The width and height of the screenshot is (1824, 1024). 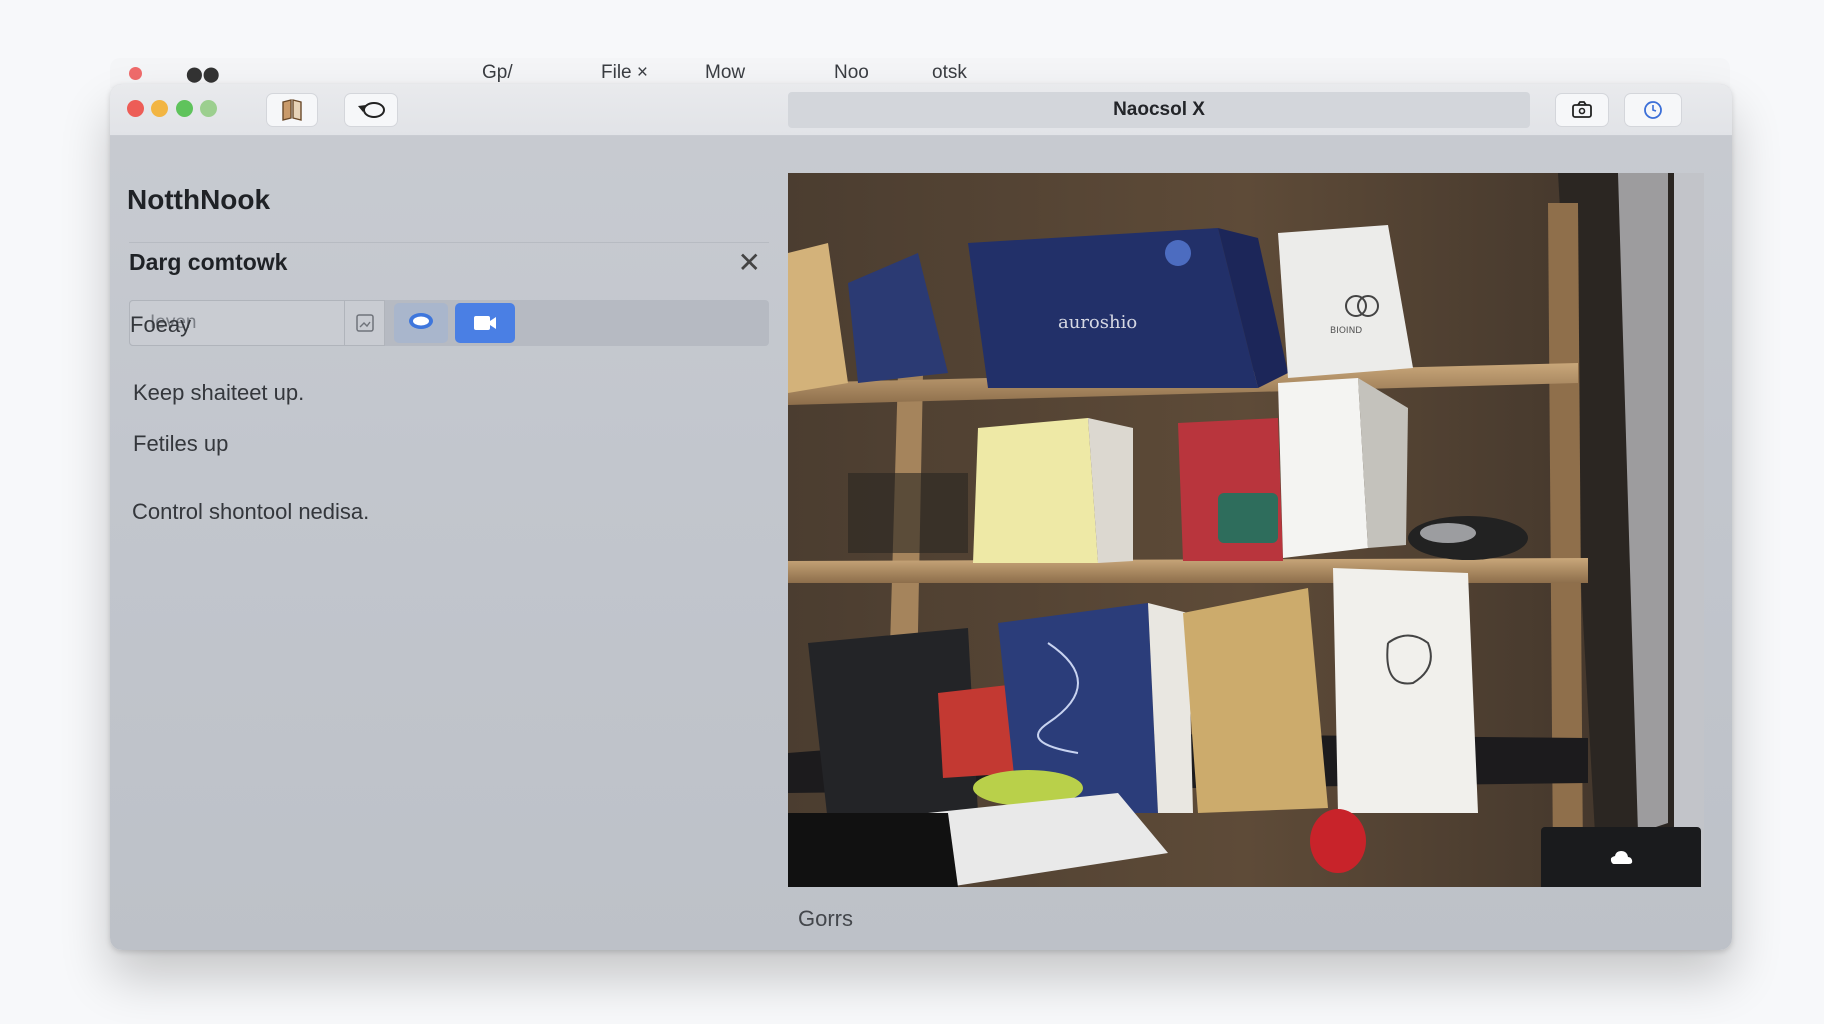 I want to click on tab-title: Naocsol X, so click(x=1159, y=109).